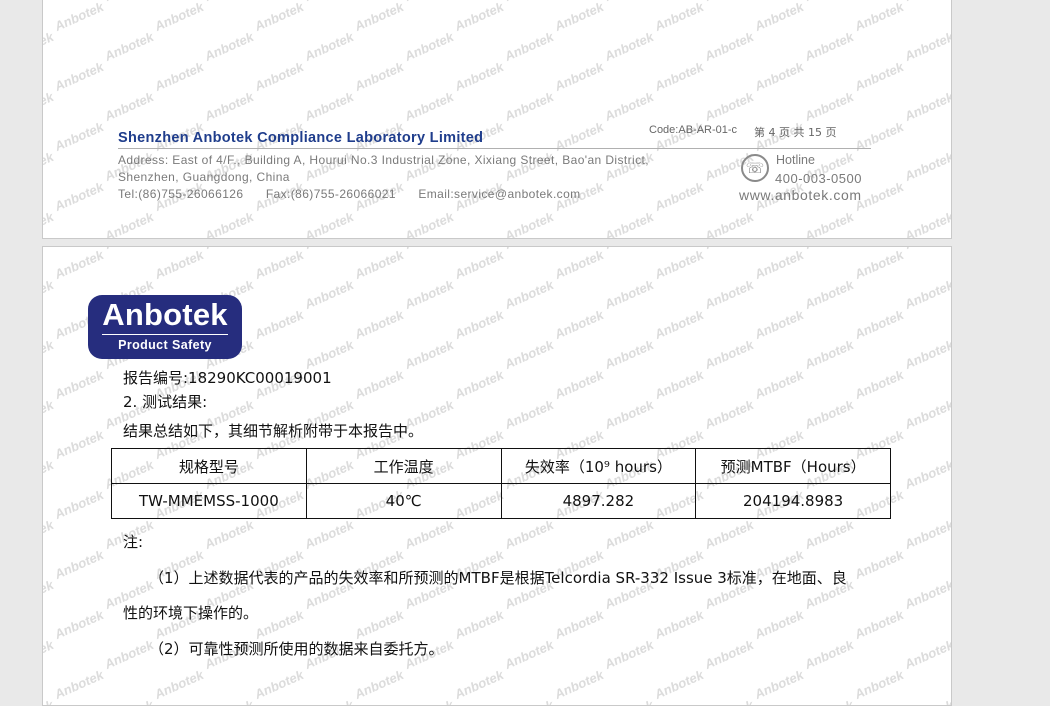 This screenshot has width=1050, height=706. I want to click on note-2: （2）可靠性预测所使用的数据来自委托方。, so click(296, 649).